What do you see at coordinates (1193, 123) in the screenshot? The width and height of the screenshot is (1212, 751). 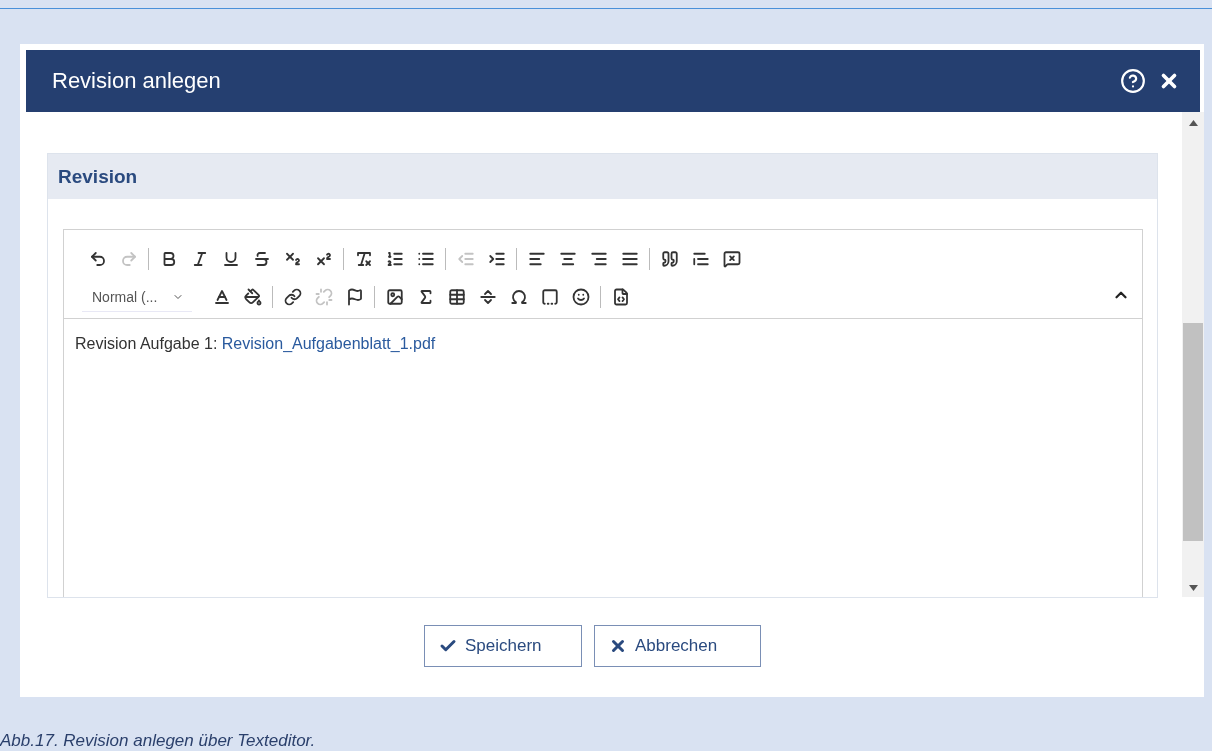 I see `scroll-up-icon` at bounding box center [1193, 123].